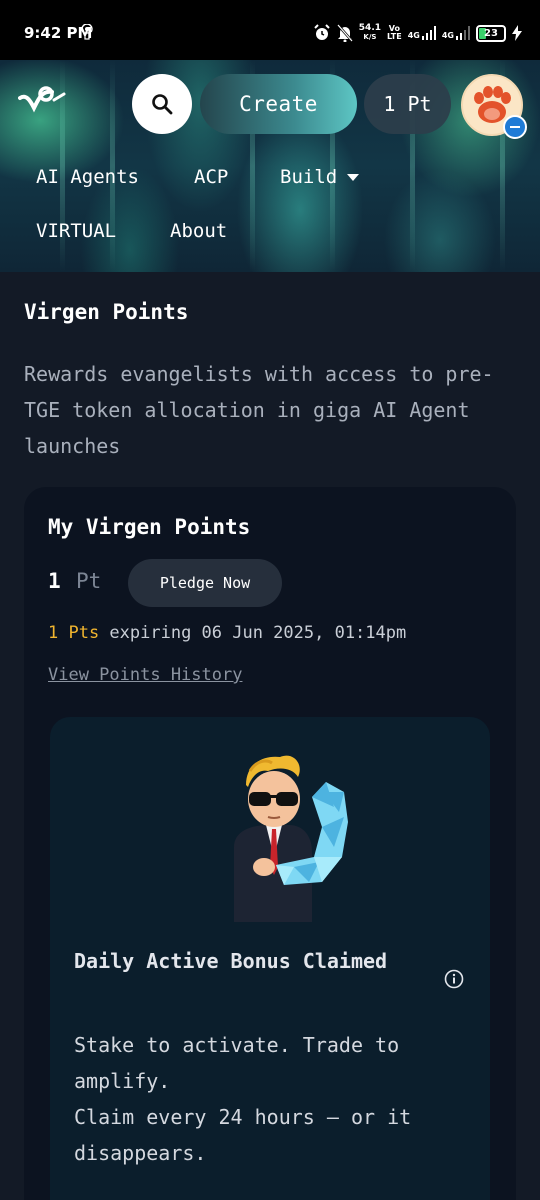 This screenshot has height=1200, width=540. I want to click on points-card-title: My Virgen Points, so click(149, 527).